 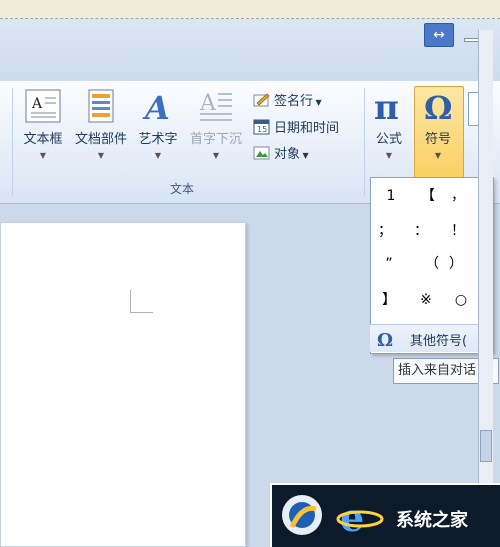 I want to click on signature-line-label: 签名行, so click(x=294, y=101).